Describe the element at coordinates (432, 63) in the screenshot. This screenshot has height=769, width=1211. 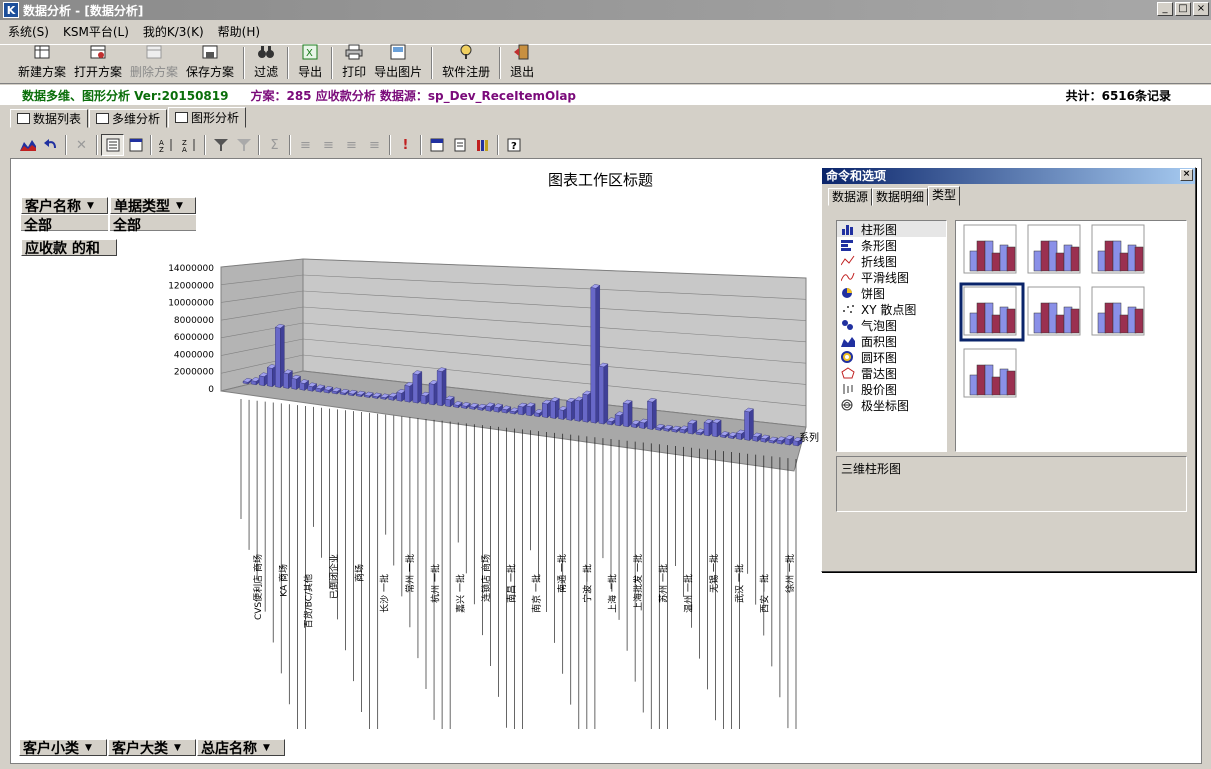
I see `toolbar-separator` at that location.